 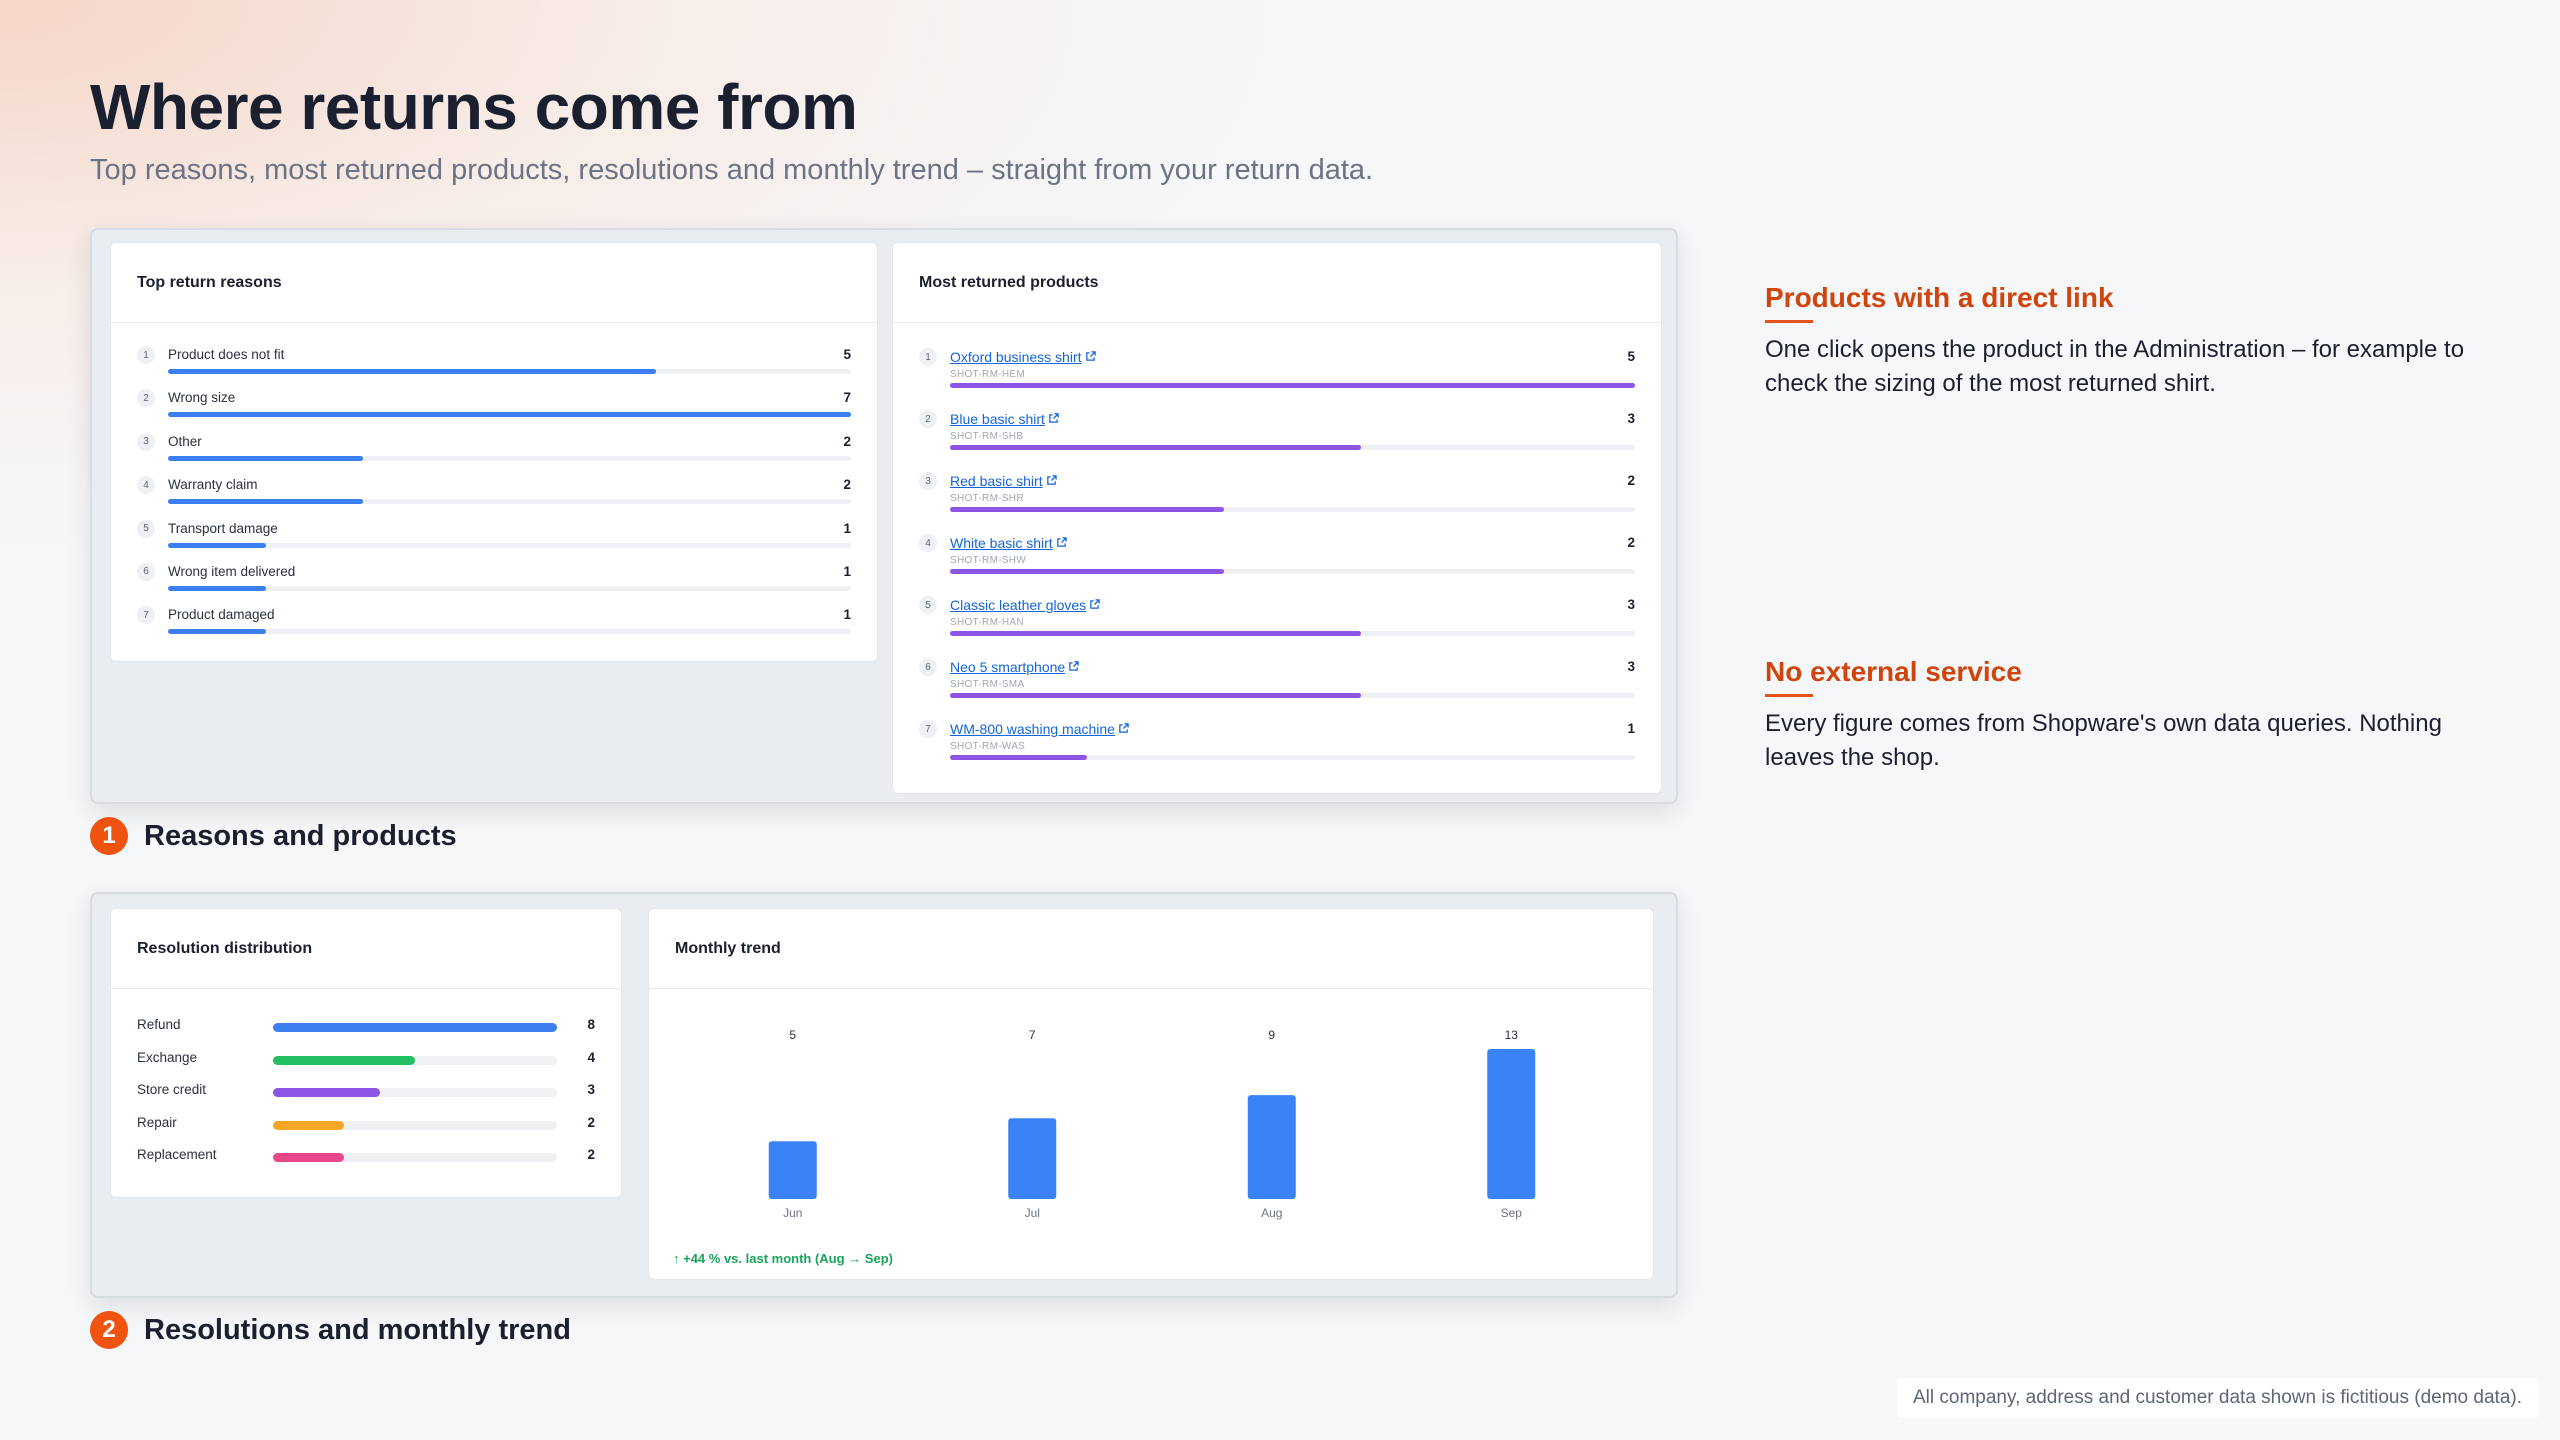 What do you see at coordinates (1512, 1213) in the screenshot?
I see `trend-month-label: Sep` at bounding box center [1512, 1213].